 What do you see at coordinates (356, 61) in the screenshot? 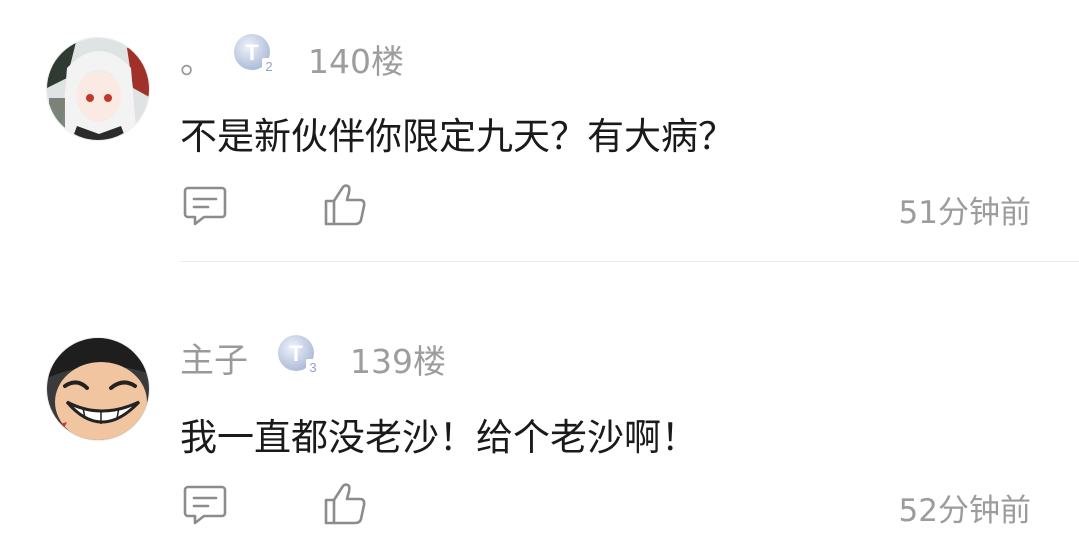
I see `floor-number: 140楼` at bounding box center [356, 61].